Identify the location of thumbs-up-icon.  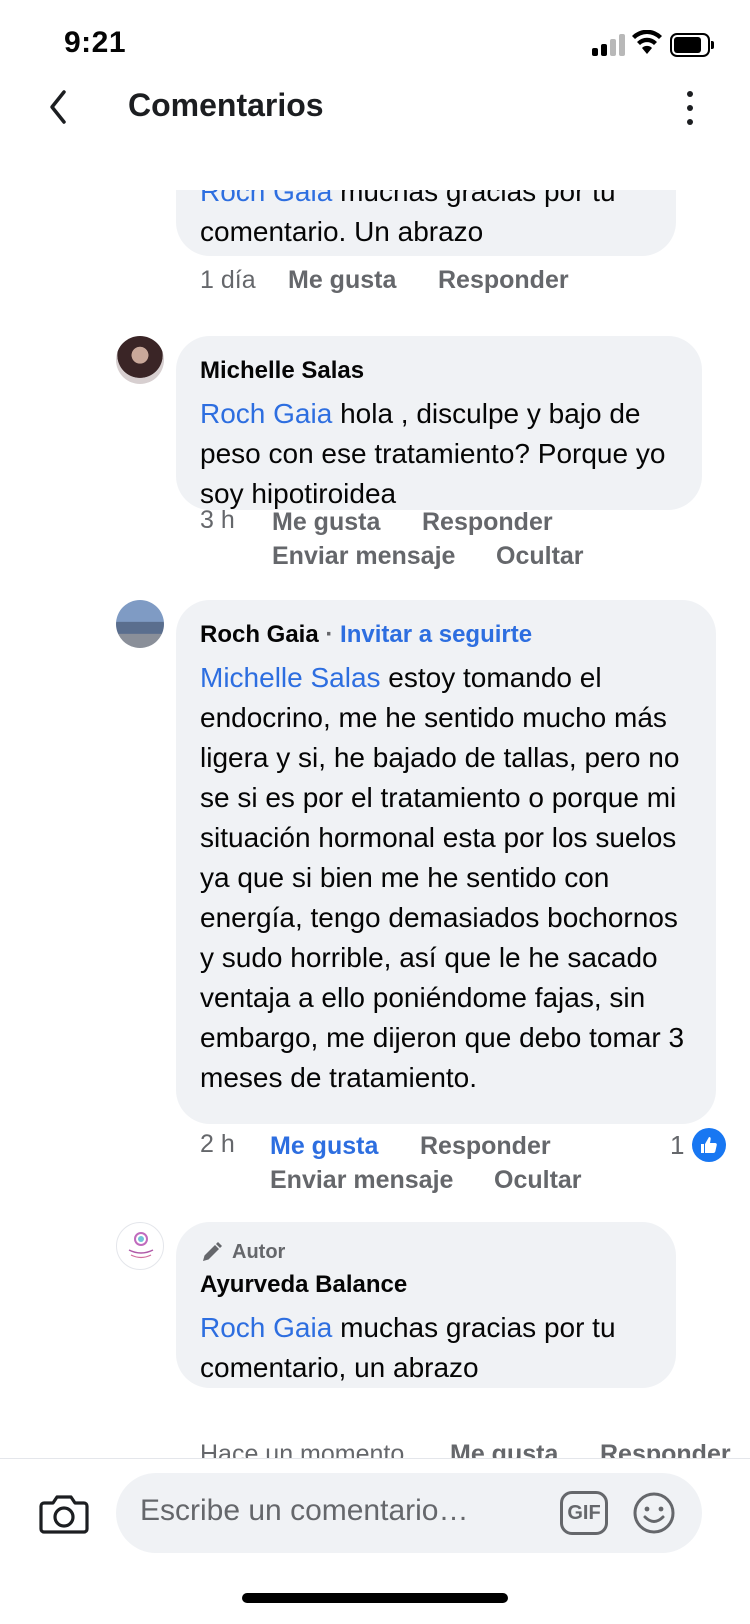
(709, 1145).